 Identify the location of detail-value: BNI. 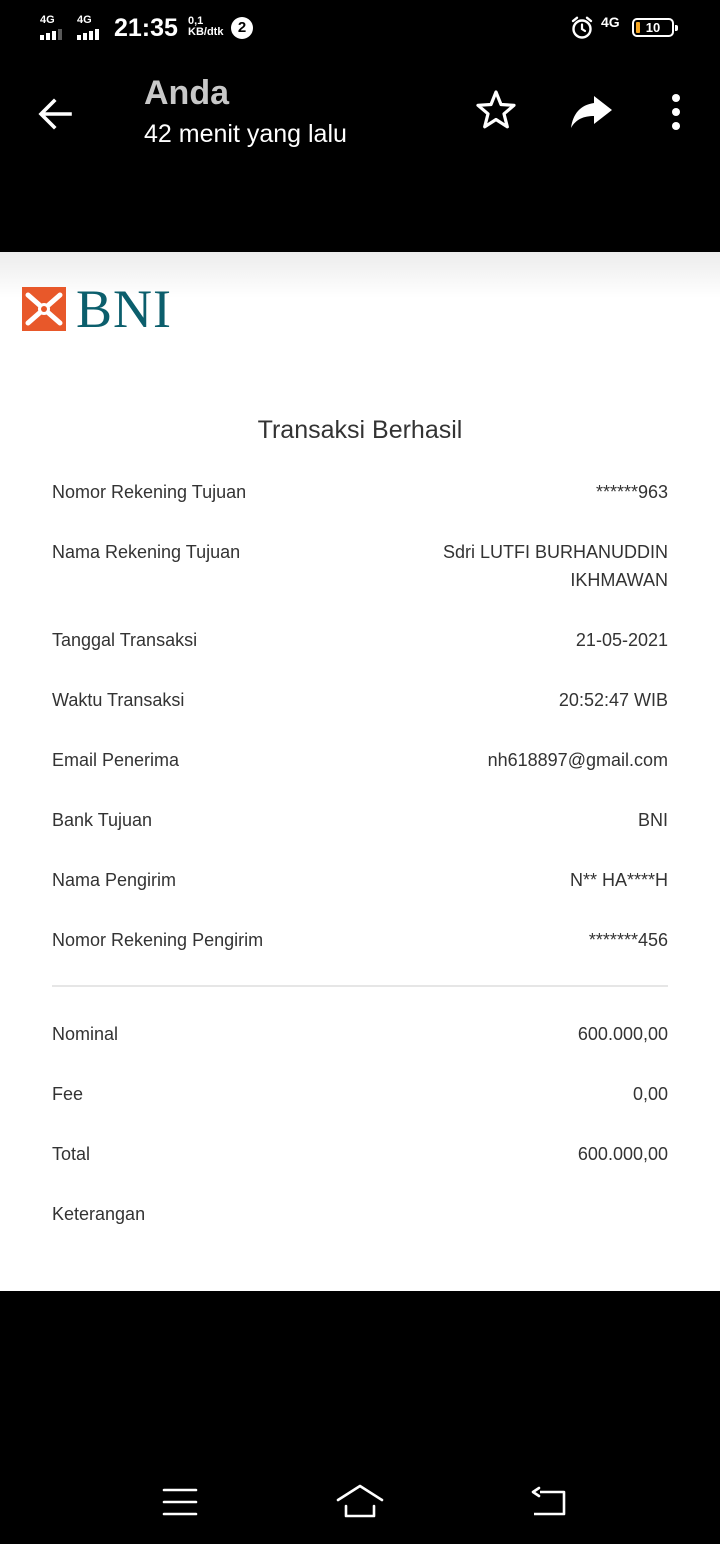
(652, 820).